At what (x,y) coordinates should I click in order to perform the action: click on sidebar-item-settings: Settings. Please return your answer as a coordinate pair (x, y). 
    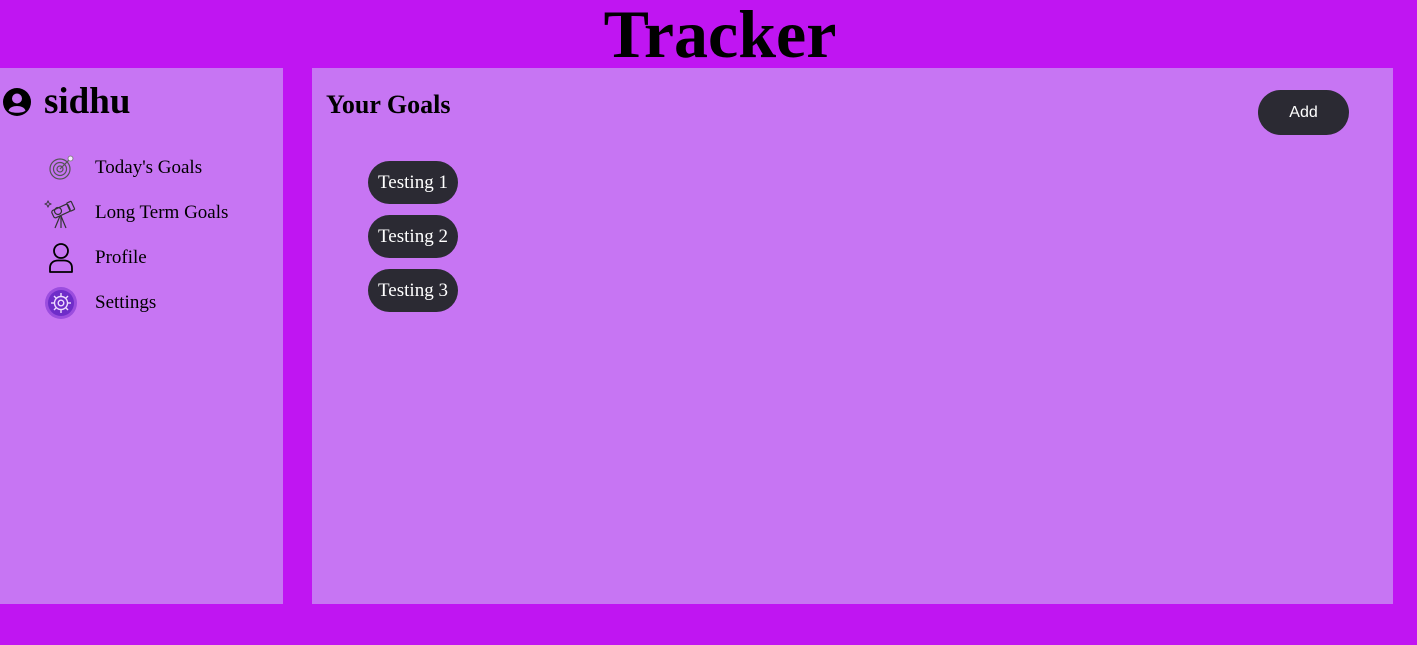
    Looking at the image, I should click on (100, 303).